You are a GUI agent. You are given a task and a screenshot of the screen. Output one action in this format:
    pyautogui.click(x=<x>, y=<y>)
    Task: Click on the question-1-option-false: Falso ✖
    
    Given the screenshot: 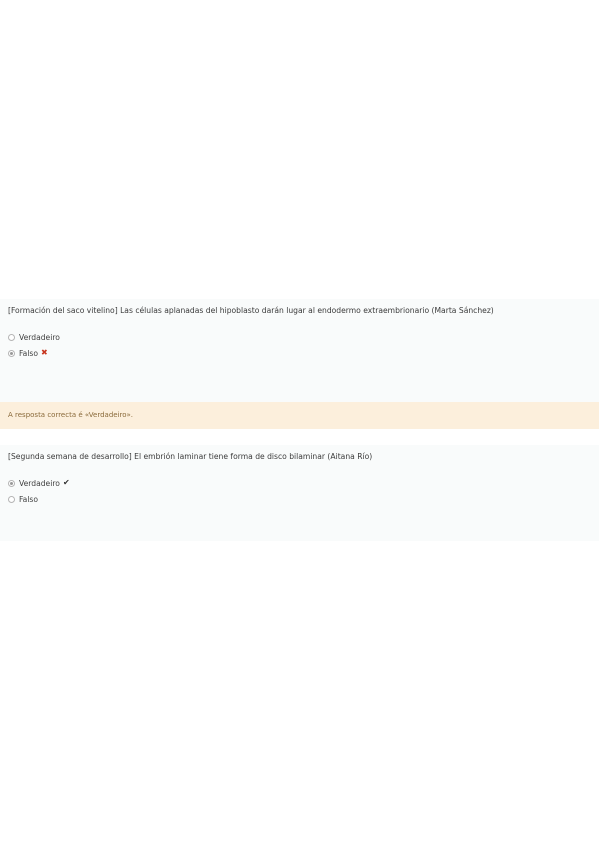 What is the action you would take?
    pyautogui.click(x=299, y=353)
    